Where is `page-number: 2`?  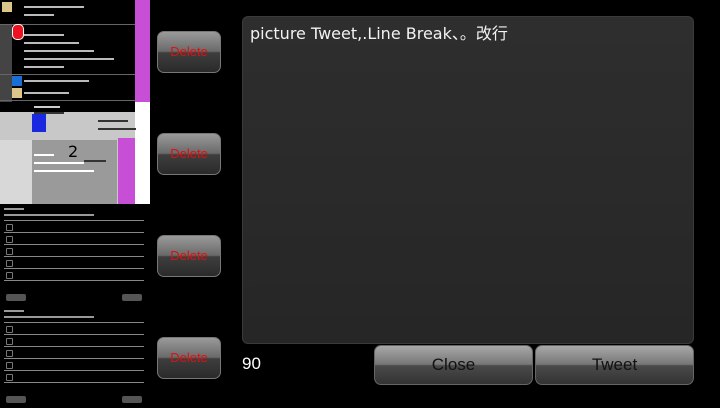
page-number: 2 is located at coordinates (73, 151).